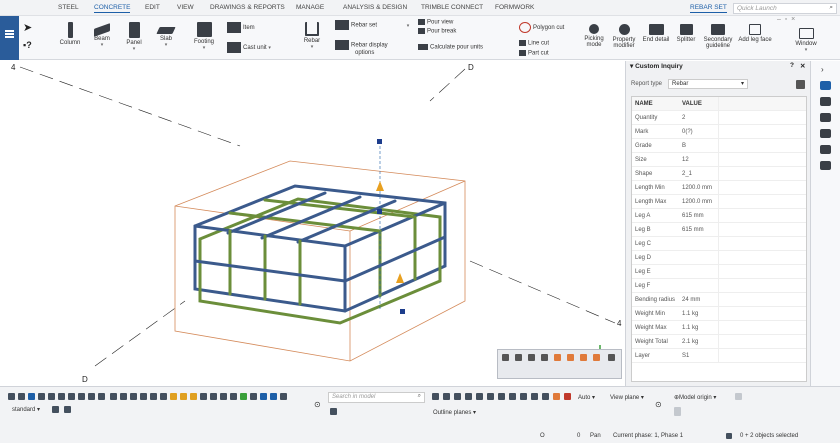 Image resolution: width=840 pixels, height=443 pixels. I want to click on select-tool-button: ➤, so click(27, 27).